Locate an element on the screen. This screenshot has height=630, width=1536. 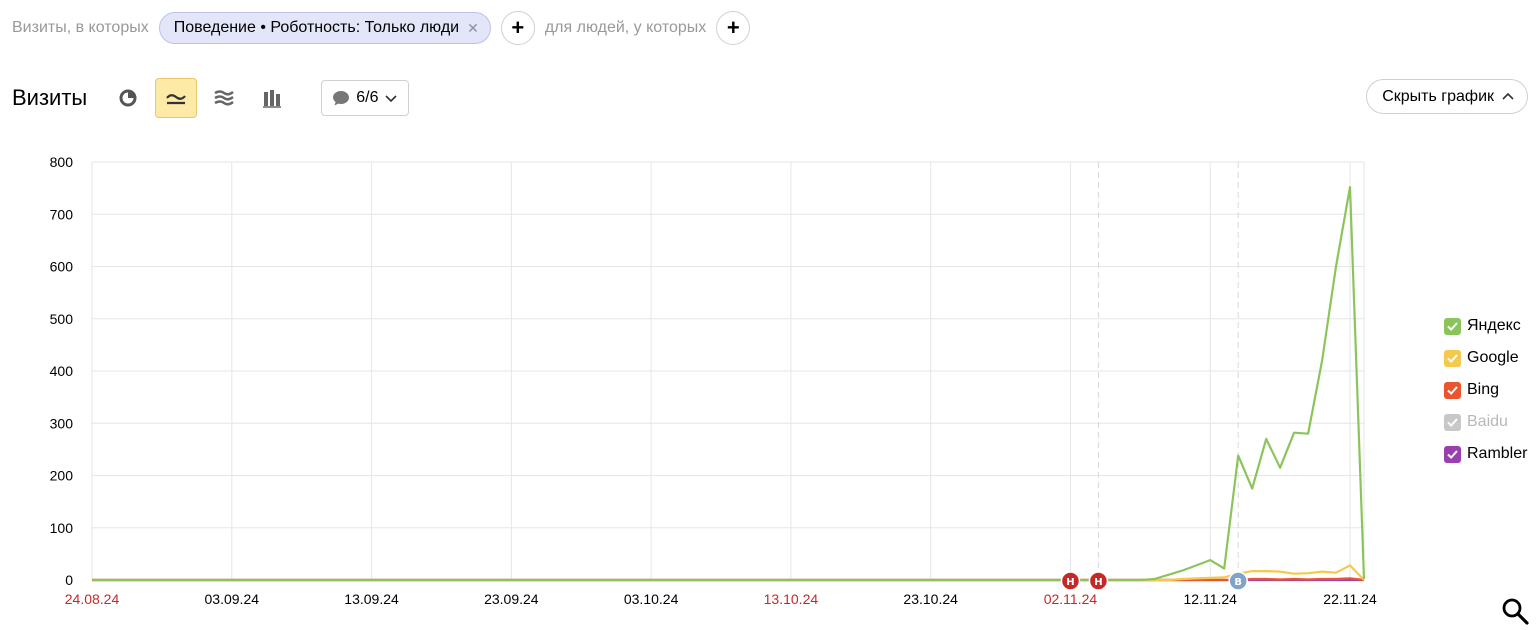
bar-chart-button is located at coordinates (272, 98).